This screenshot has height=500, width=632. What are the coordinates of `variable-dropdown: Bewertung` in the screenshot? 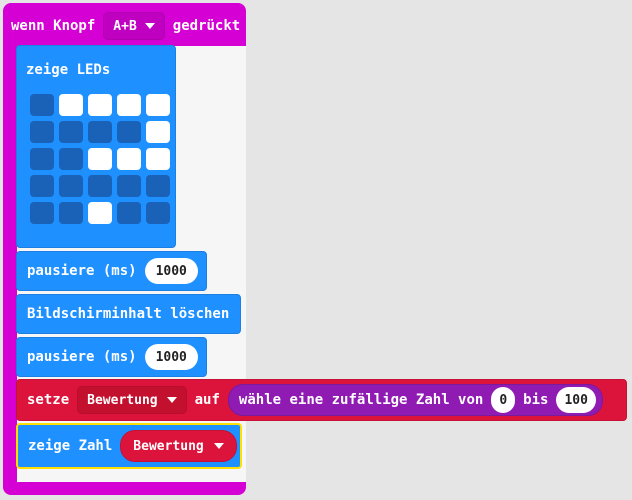 It's located at (132, 400).